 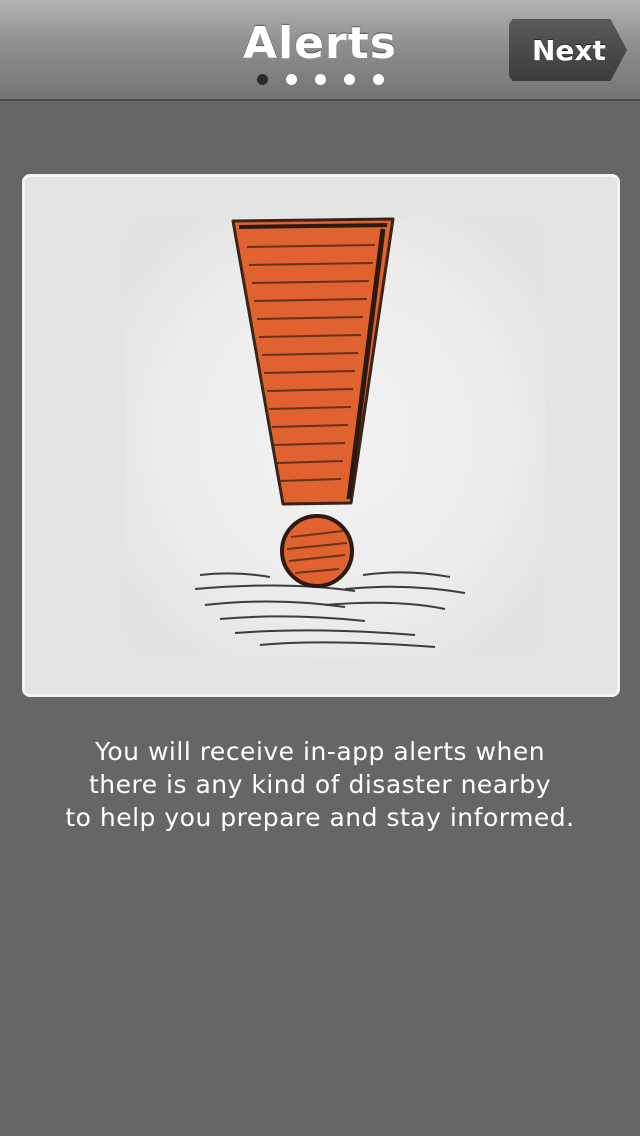 What do you see at coordinates (320, 50) in the screenshot?
I see `navigation-bar: Alerts Next` at bounding box center [320, 50].